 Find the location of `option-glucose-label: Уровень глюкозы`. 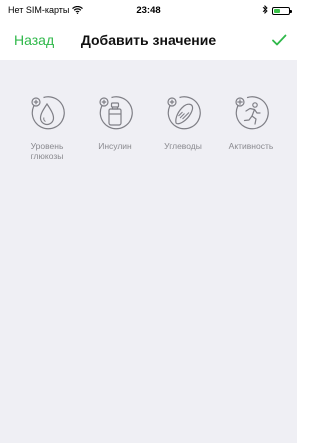

option-glucose-label: Уровень глюкозы is located at coordinates (47, 151).